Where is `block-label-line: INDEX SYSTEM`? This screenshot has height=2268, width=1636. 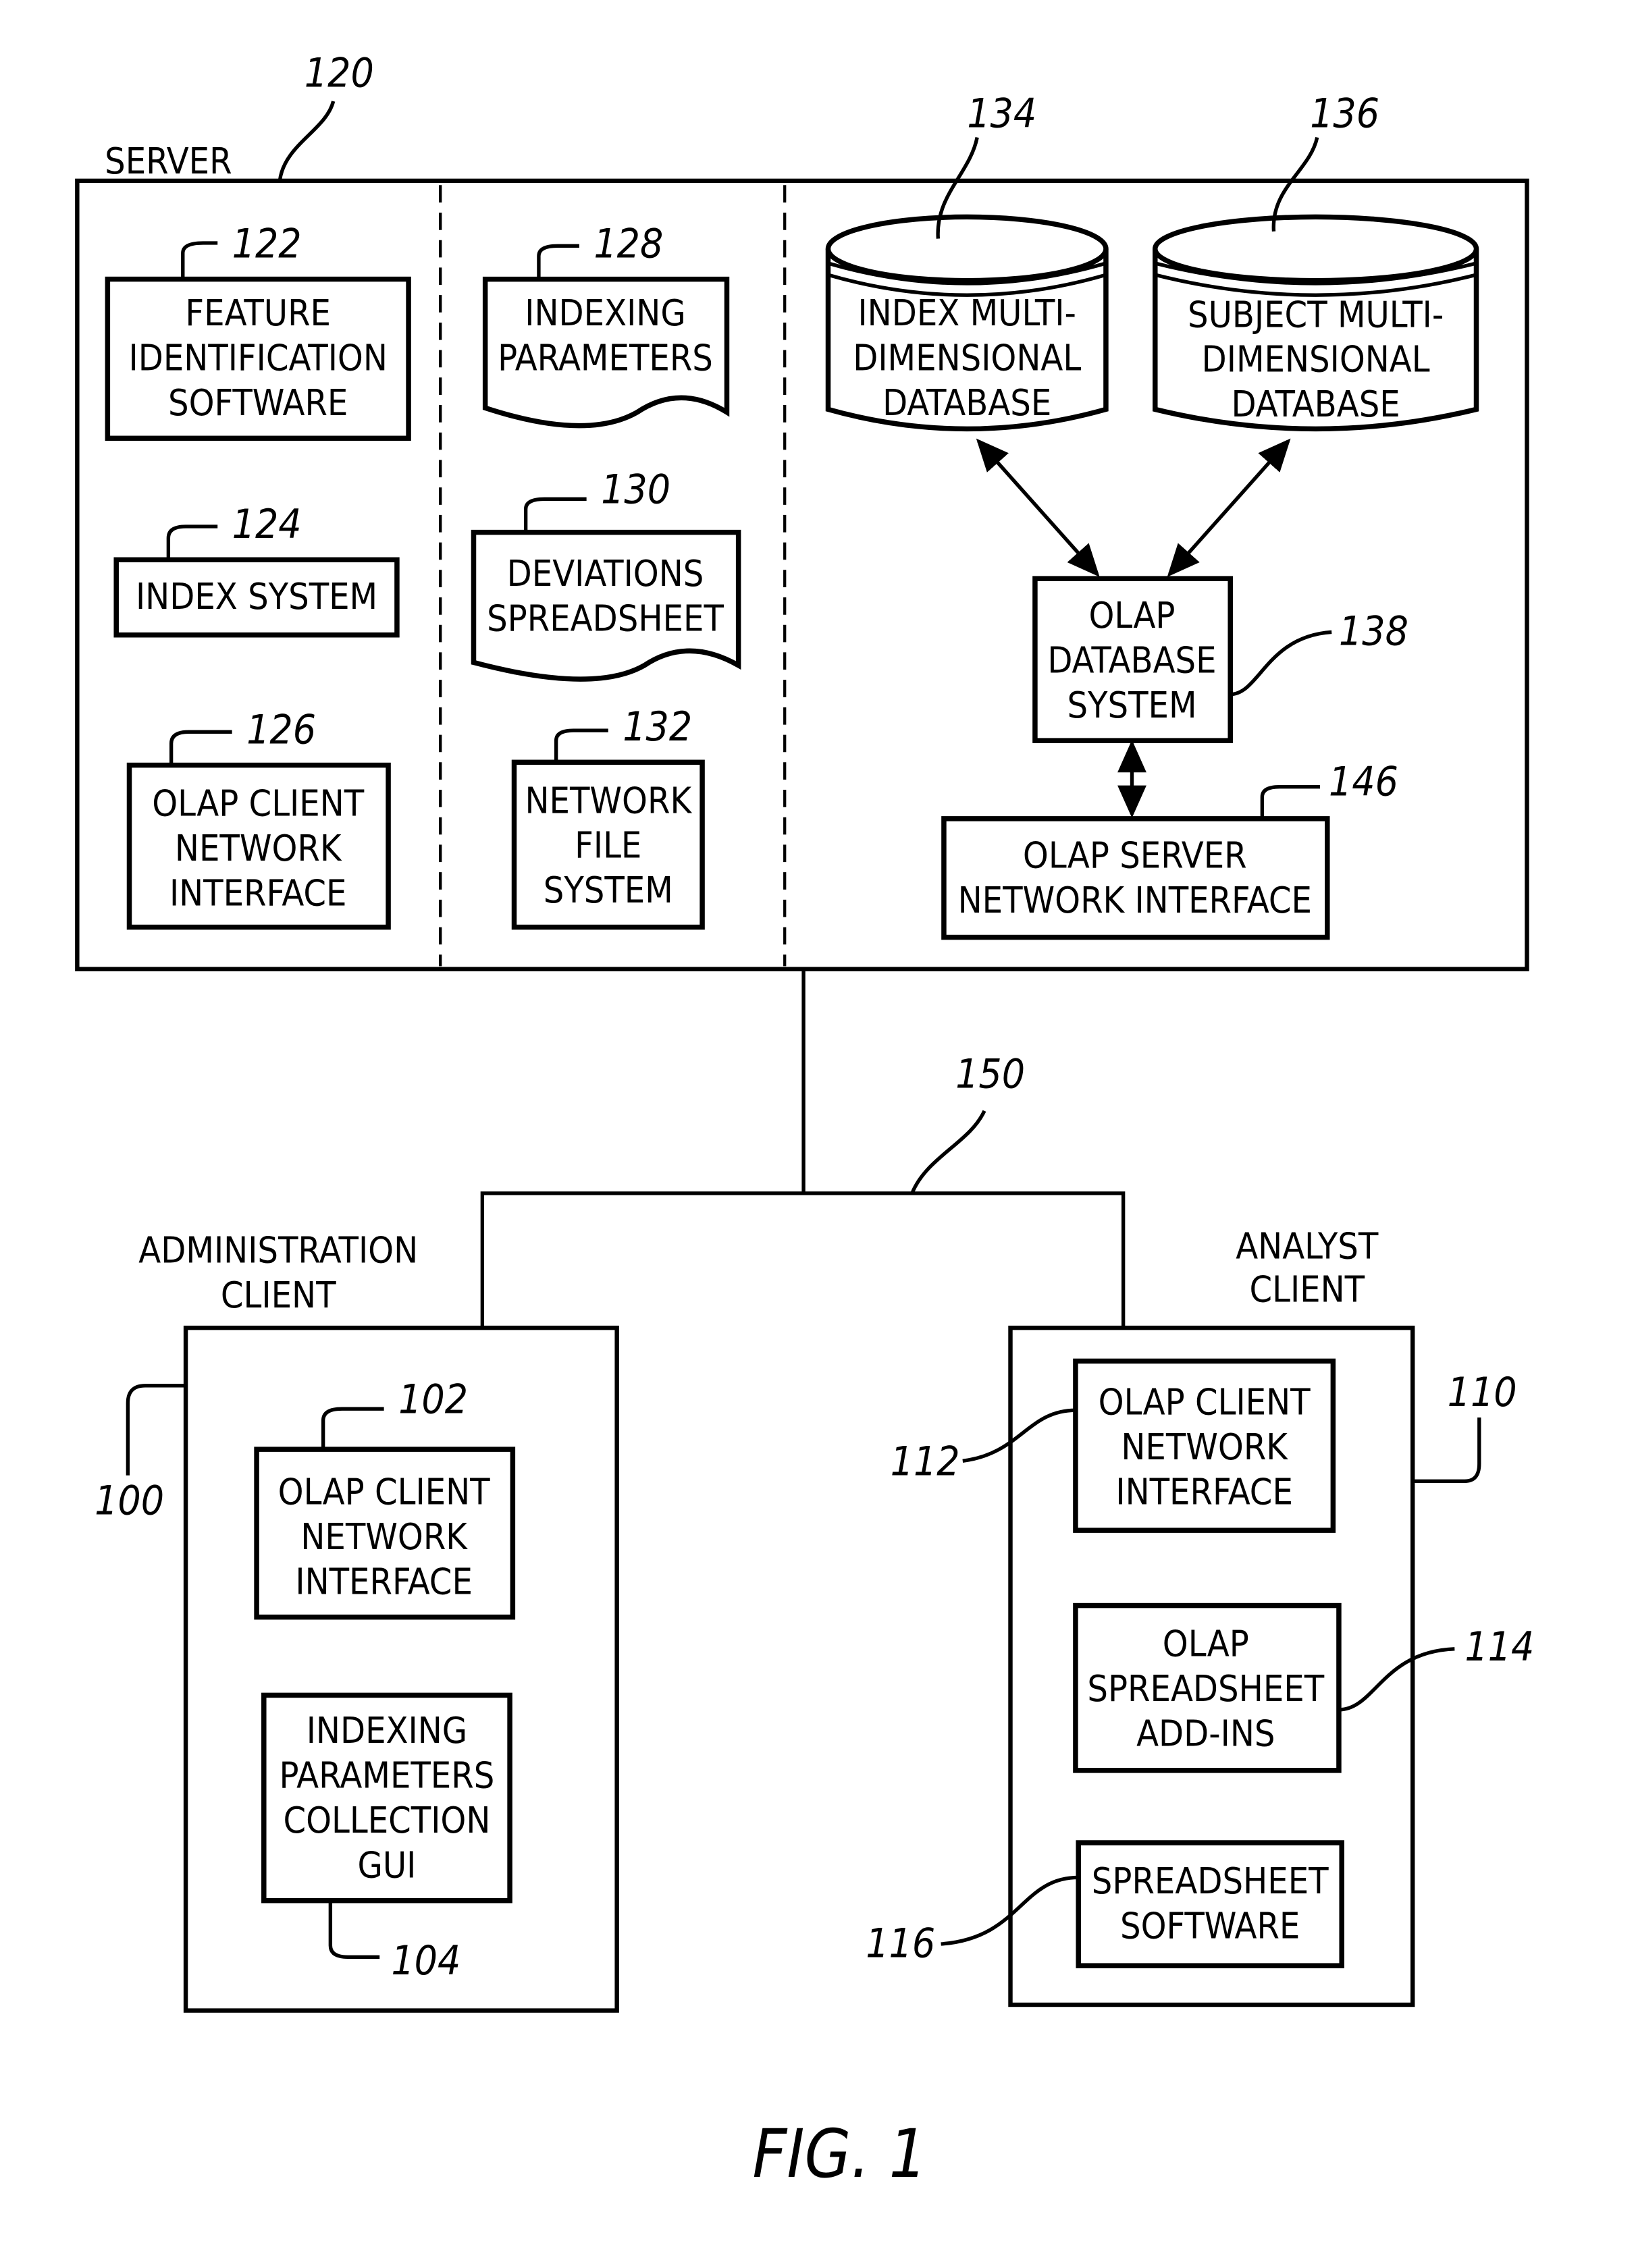 block-label-line: INDEX SYSTEM is located at coordinates (256, 596).